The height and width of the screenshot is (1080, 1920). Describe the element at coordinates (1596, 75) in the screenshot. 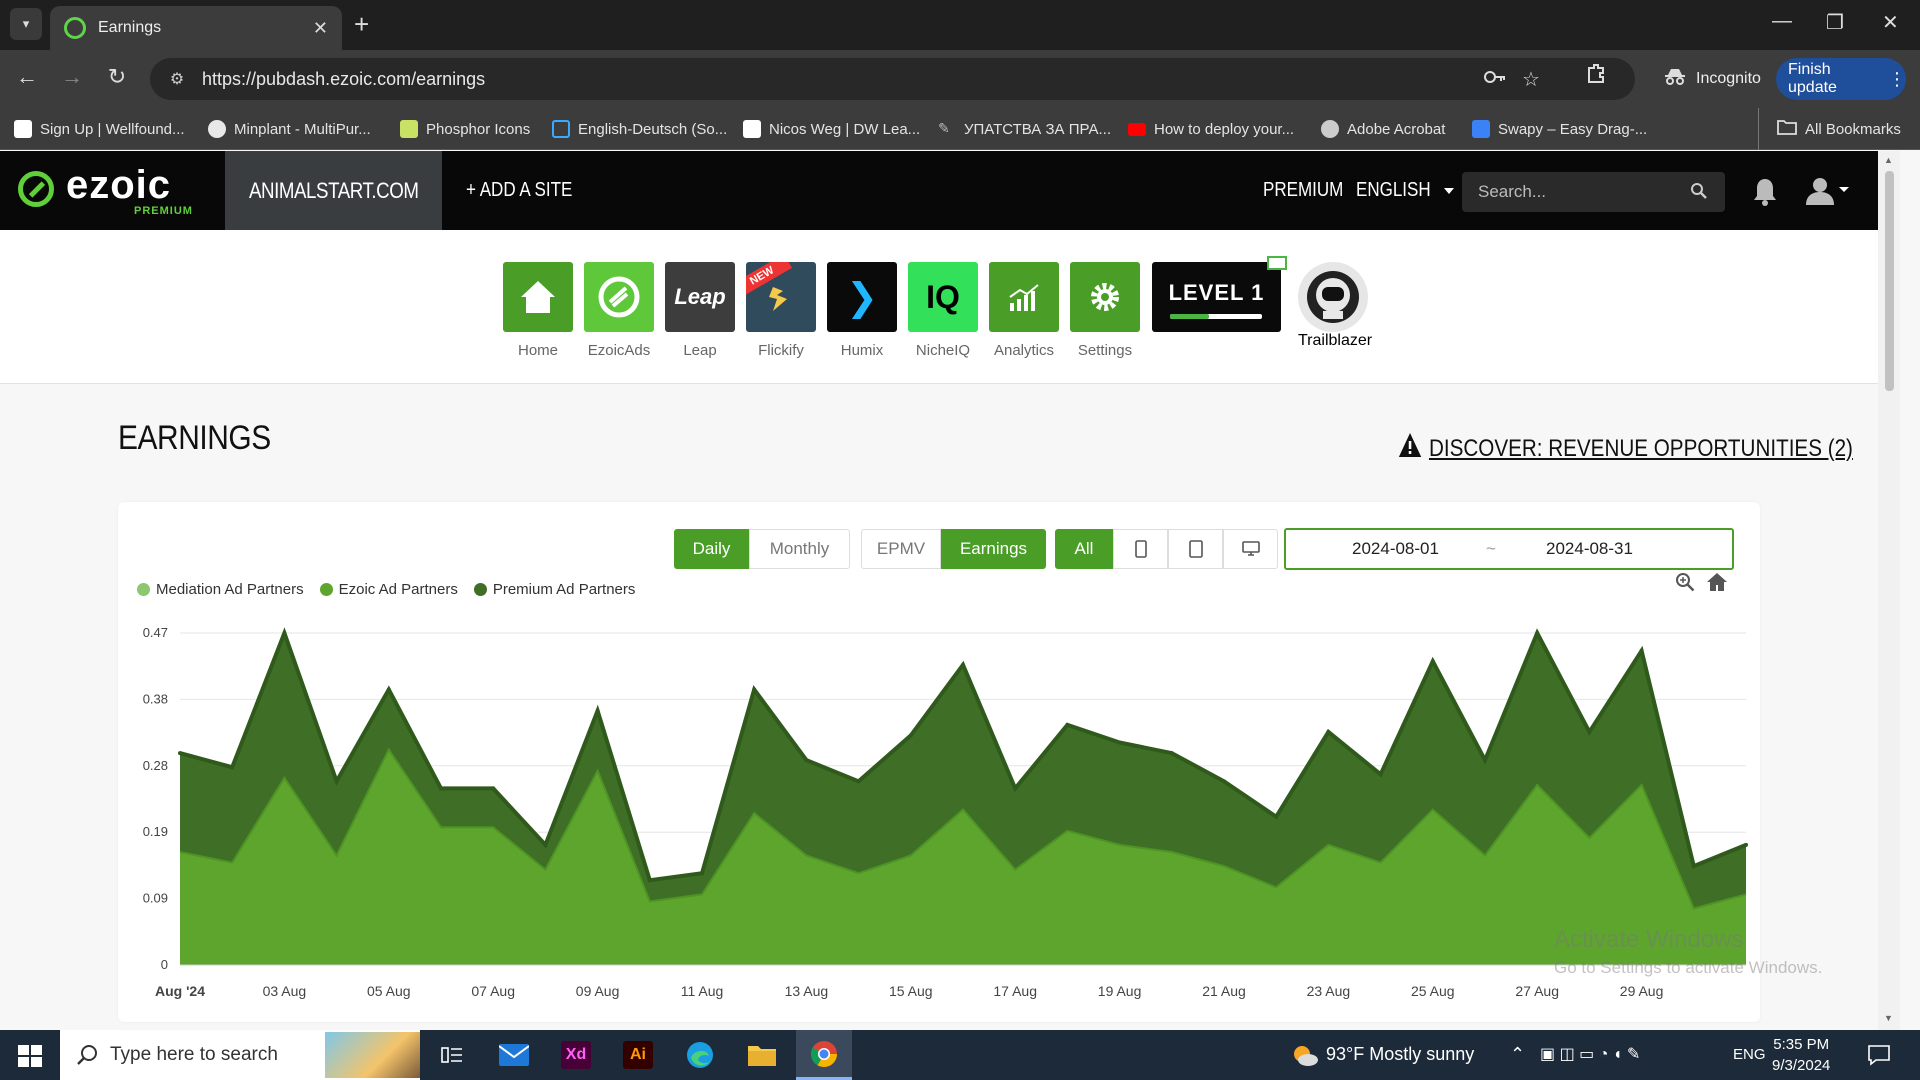

I see `extensions-icon` at that location.